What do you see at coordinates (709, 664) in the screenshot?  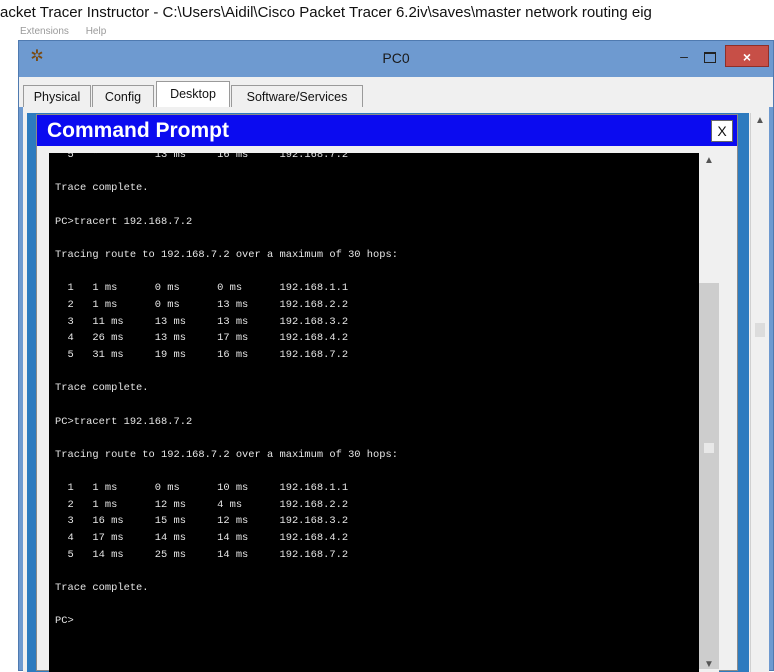 I see `scroll-down-icon: ▼` at bounding box center [709, 664].